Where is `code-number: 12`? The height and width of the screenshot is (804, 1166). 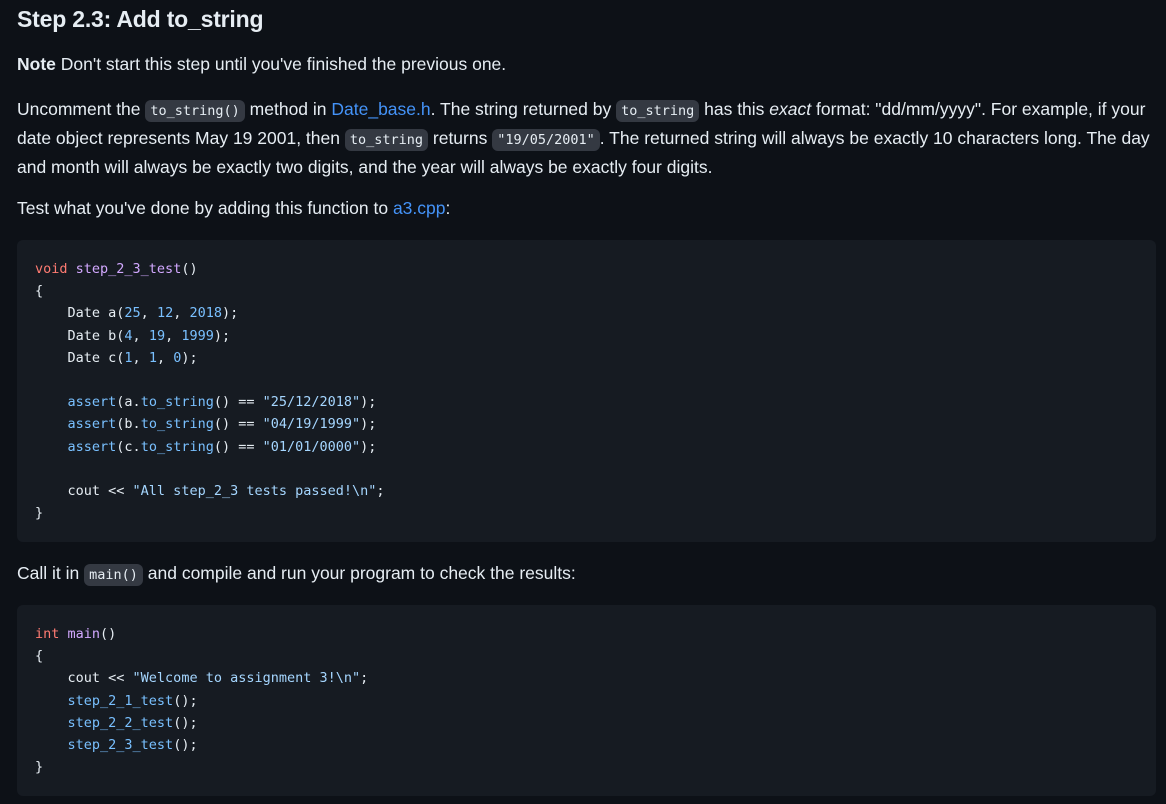
code-number: 12 is located at coordinates (165, 313).